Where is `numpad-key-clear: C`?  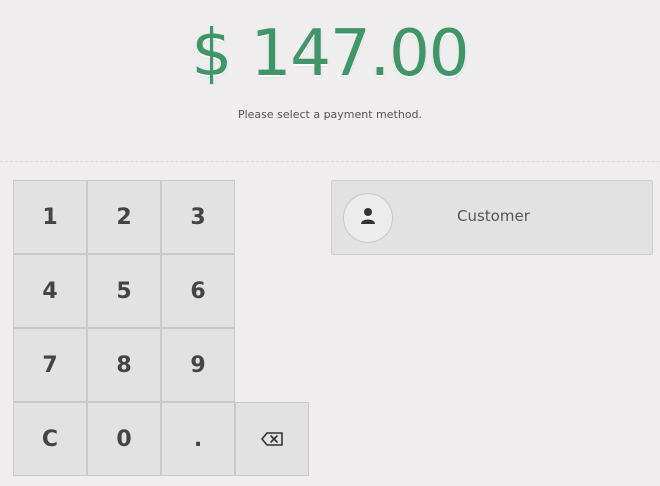 numpad-key-clear: C is located at coordinates (50, 439).